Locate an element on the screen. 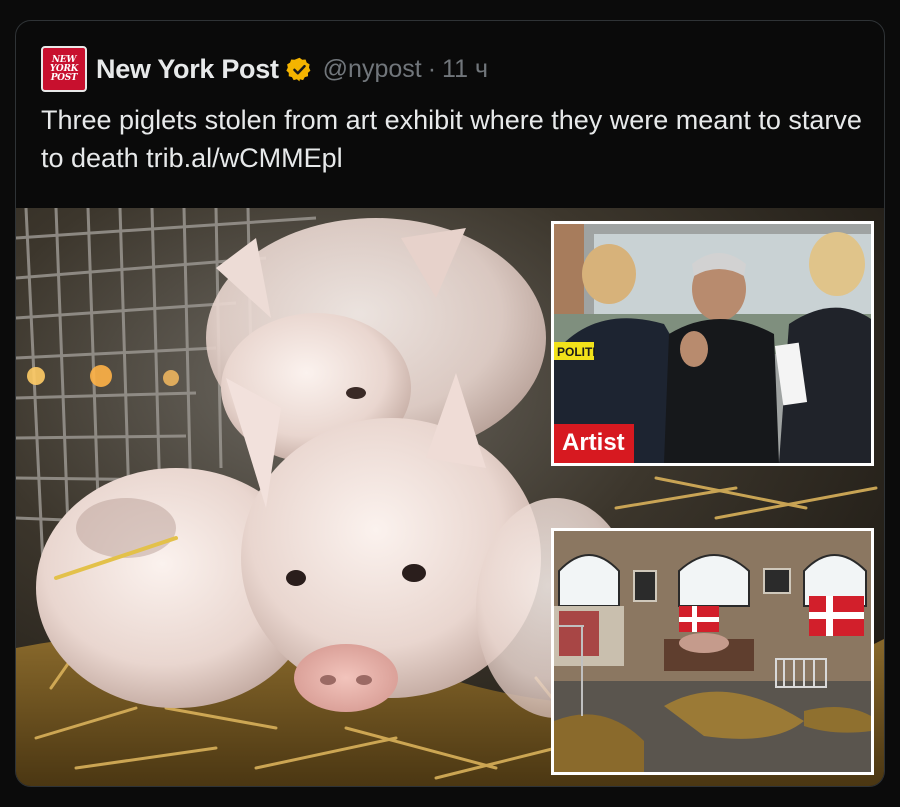 This screenshot has height=807, width=900. exhibit-hall-image is located at coordinates (712, 651).